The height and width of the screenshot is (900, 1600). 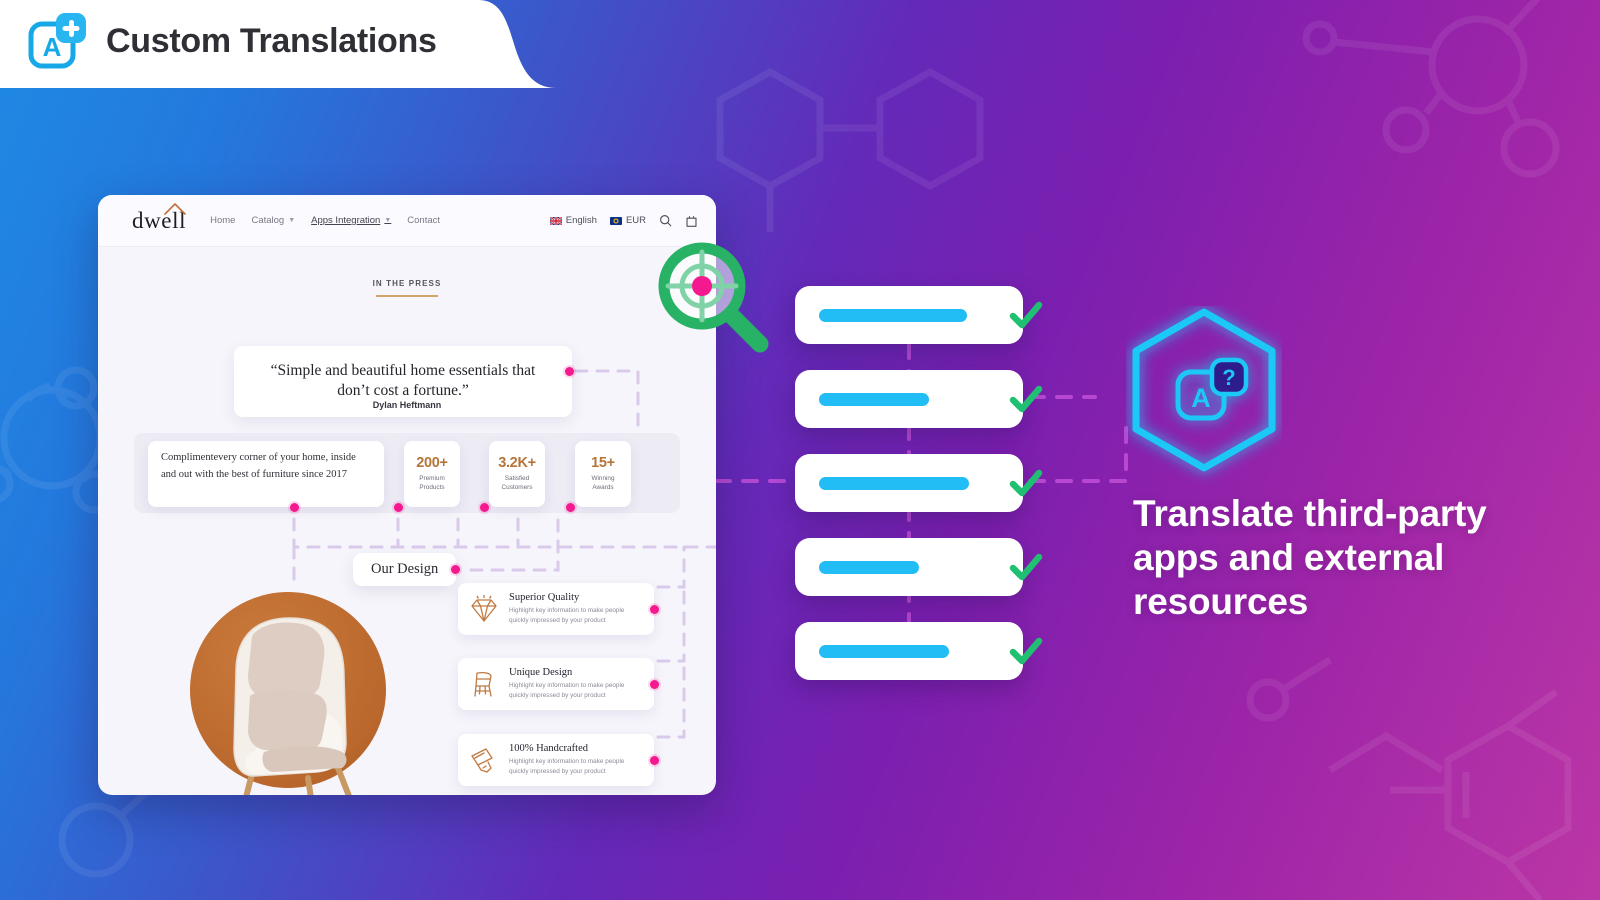 I want to click on currency-label: EUR, so click(x=635, y=220).